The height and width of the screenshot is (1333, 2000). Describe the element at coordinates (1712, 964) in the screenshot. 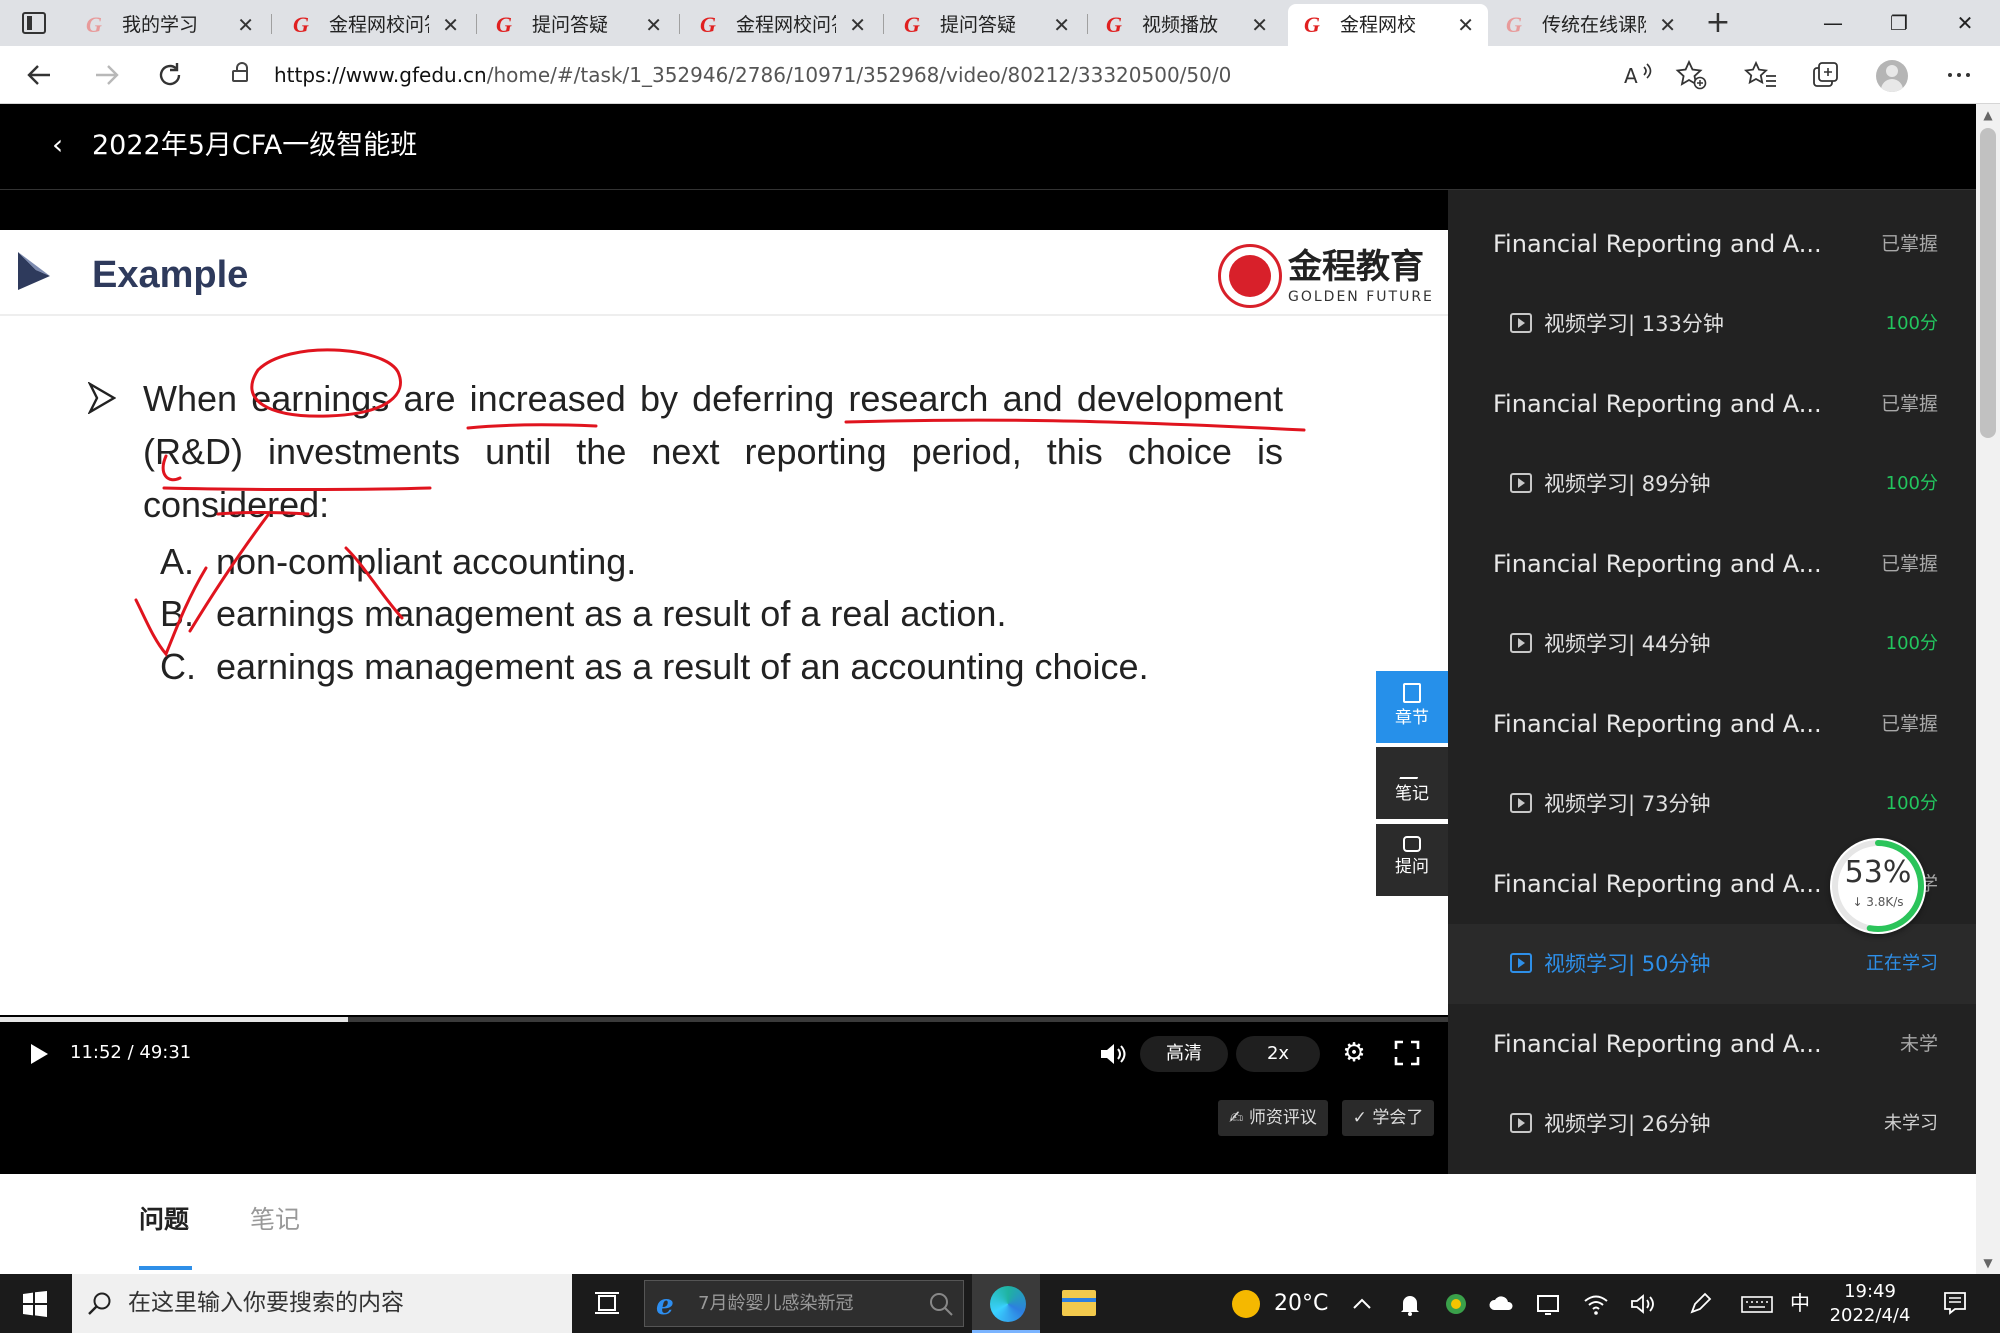

I see `video-lesson-row: 视频学习| 50分钟 正在学习` at that location.